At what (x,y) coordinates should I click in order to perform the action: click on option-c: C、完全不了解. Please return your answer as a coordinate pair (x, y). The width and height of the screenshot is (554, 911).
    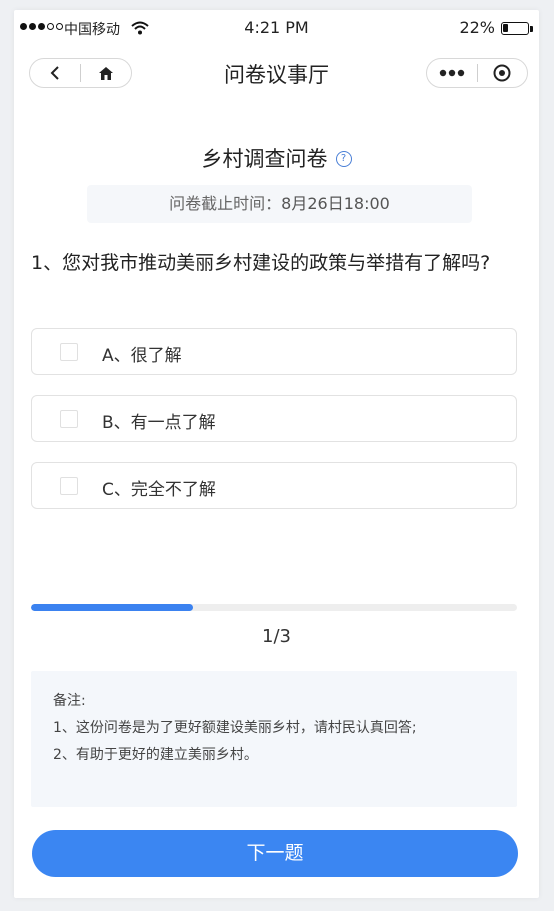
    Looking at the image, I should click on (274, 485).